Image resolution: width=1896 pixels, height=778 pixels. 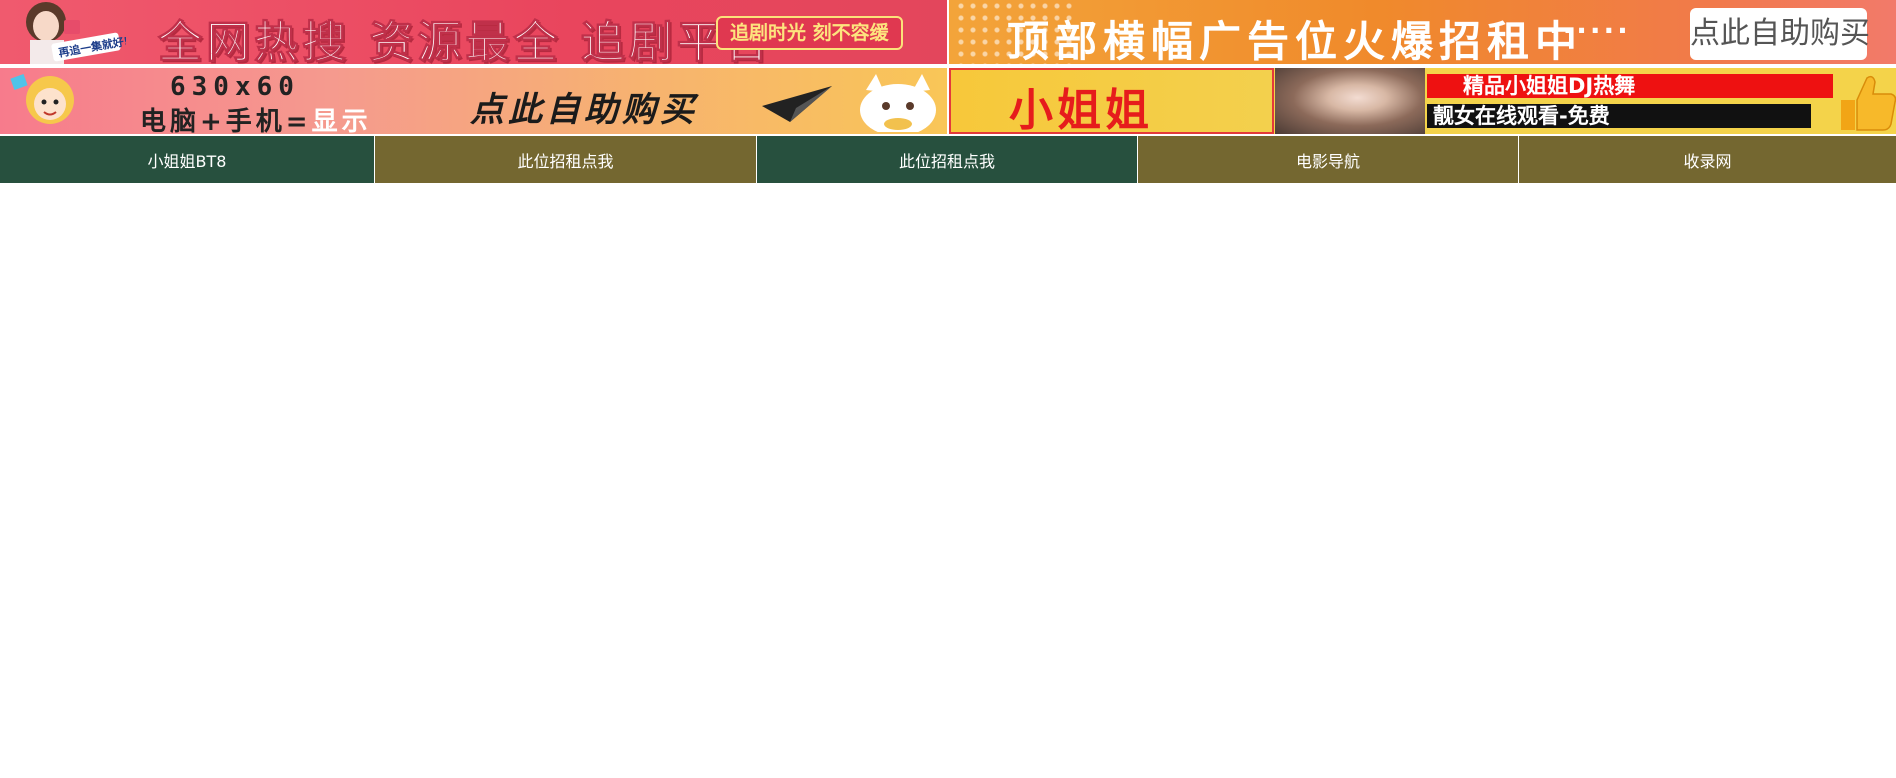 What do you see at coordinates (898, 103) in the screenshot?
I see `cat-cartoon-image` at bounding box center [898, 103].